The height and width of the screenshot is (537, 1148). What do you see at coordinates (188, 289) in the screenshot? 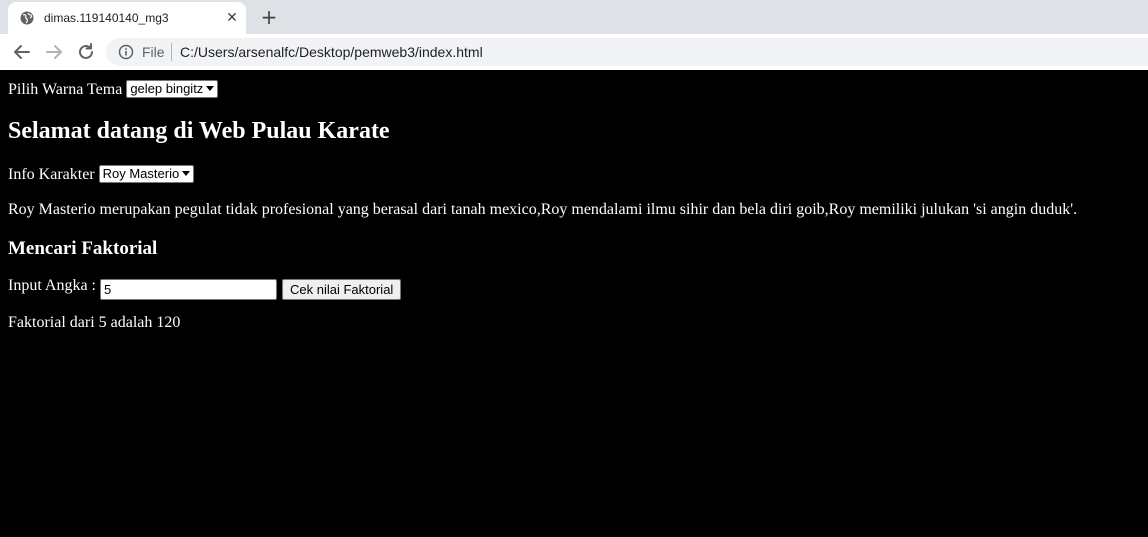
I see `number-input: 5` at bounding box center [188, 289].